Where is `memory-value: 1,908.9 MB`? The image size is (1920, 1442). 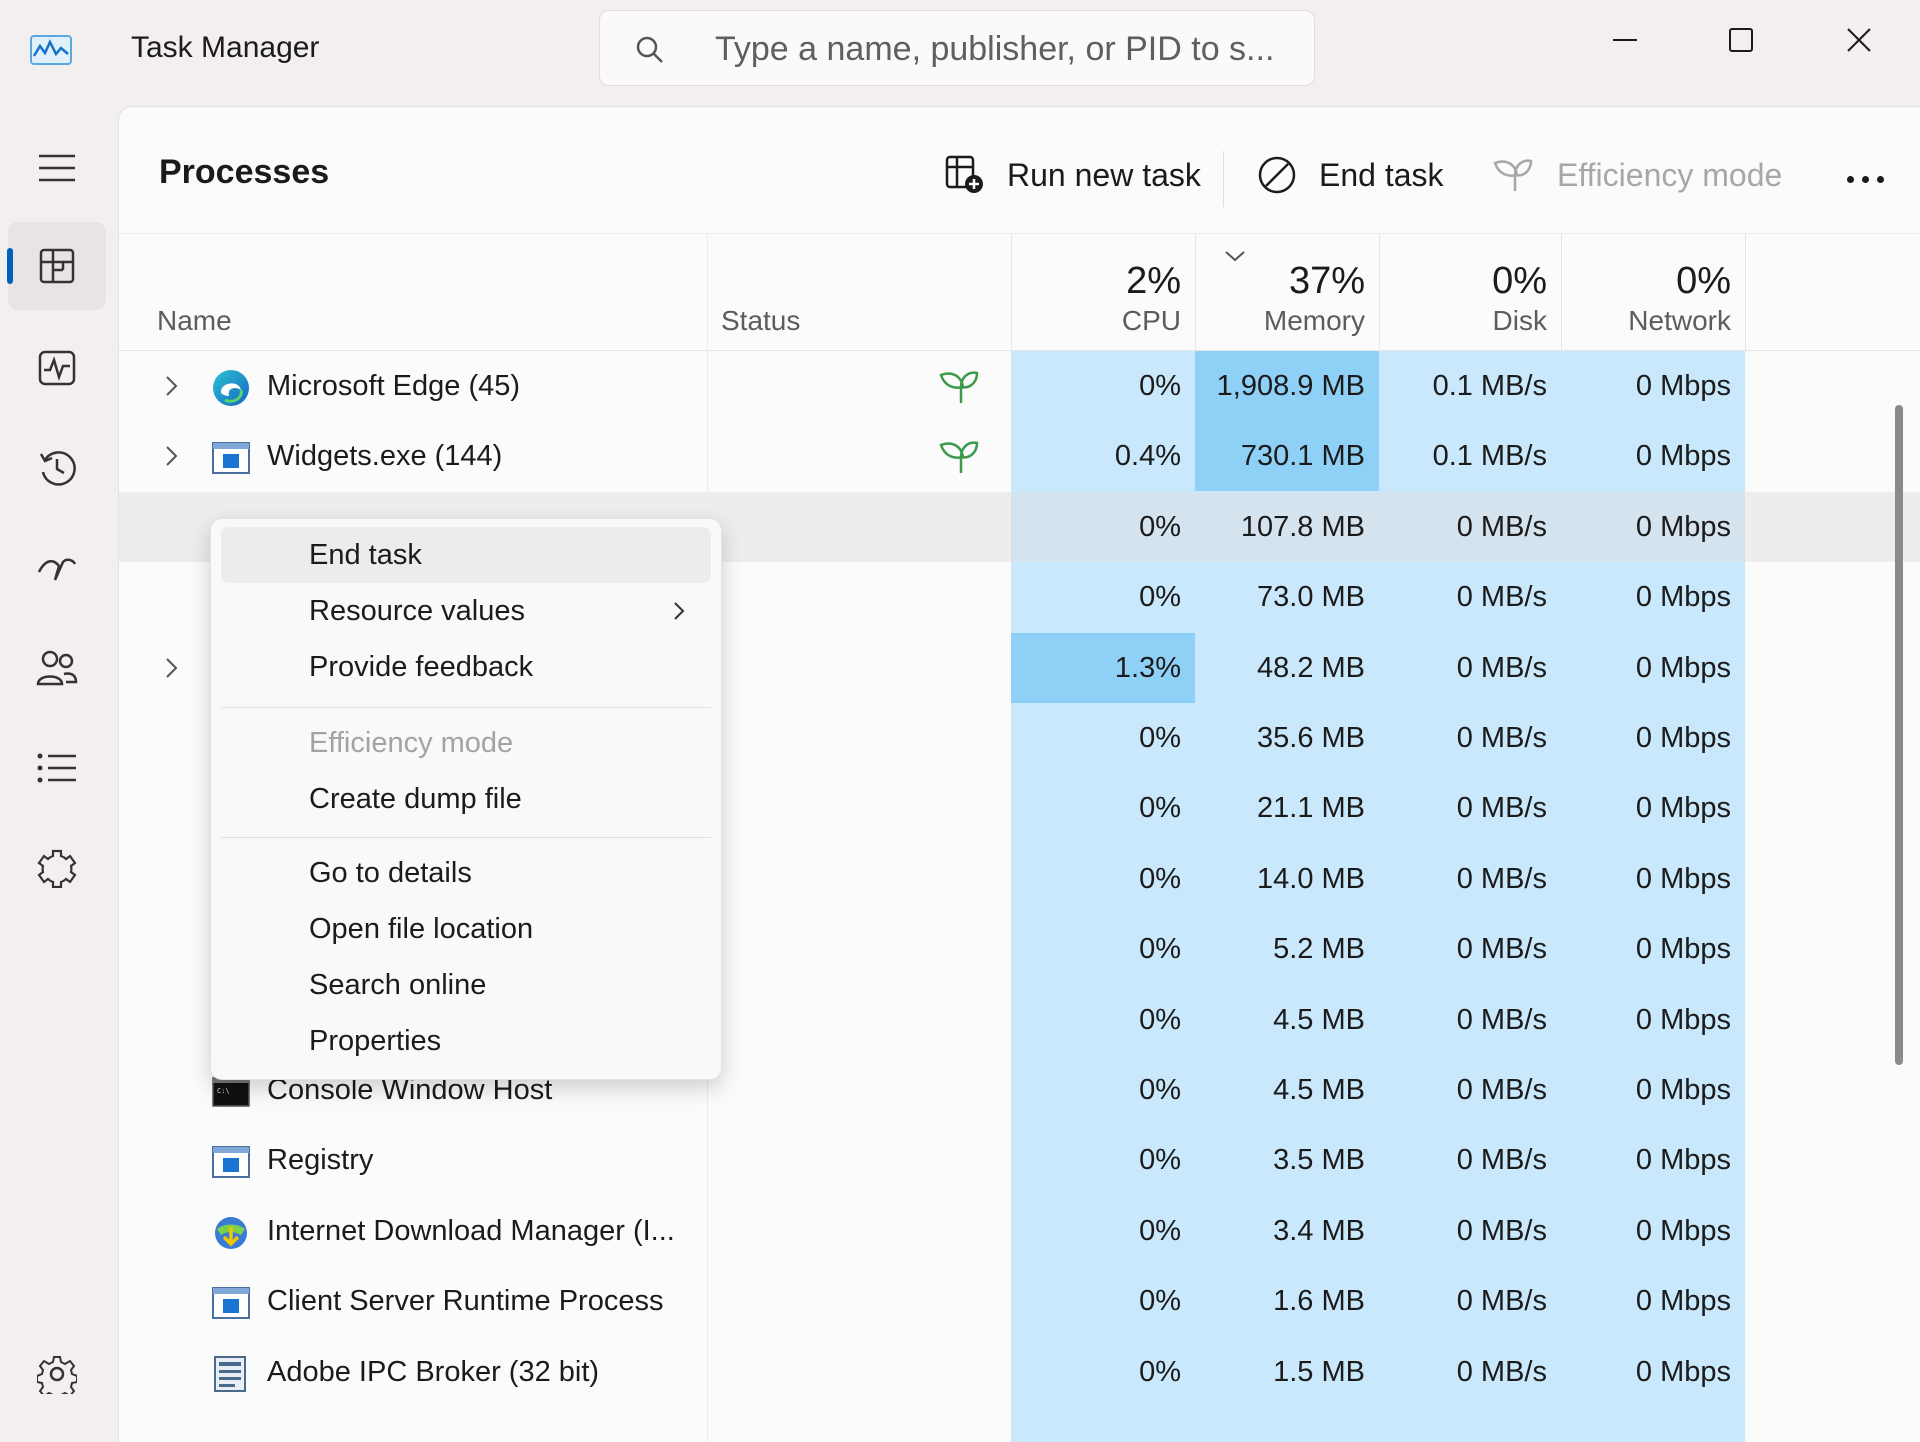 memory-value: 1,908.9 MB is located at coordinates (1287, 386).